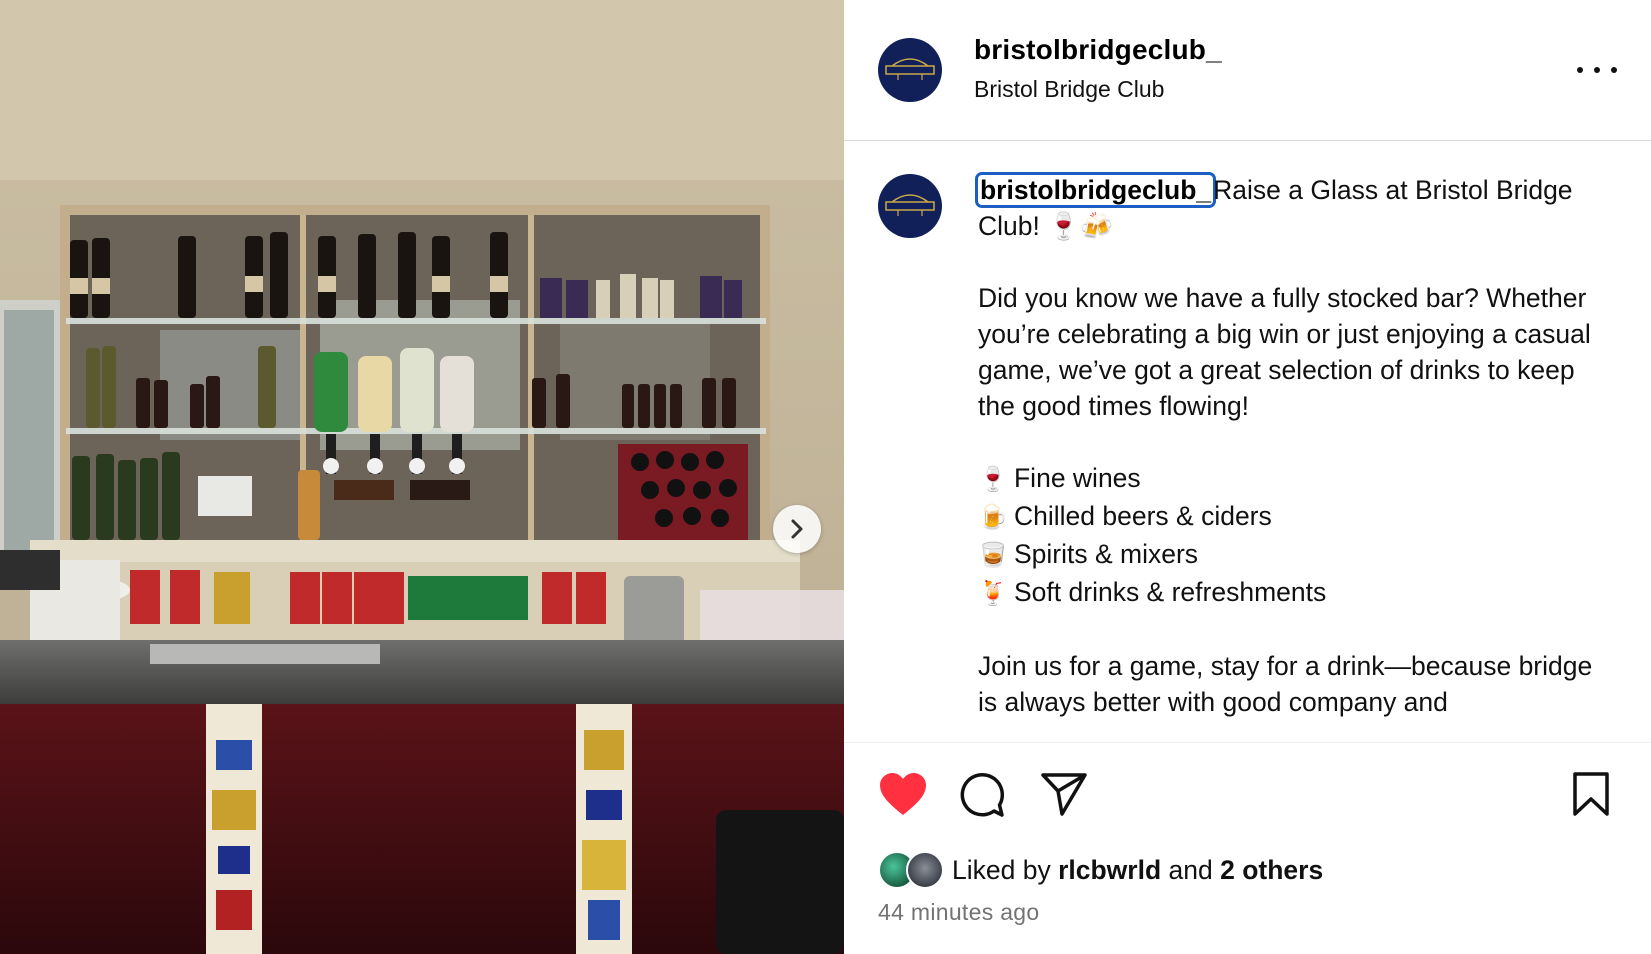  I want to click on more-options-button, so click(1597, 70).